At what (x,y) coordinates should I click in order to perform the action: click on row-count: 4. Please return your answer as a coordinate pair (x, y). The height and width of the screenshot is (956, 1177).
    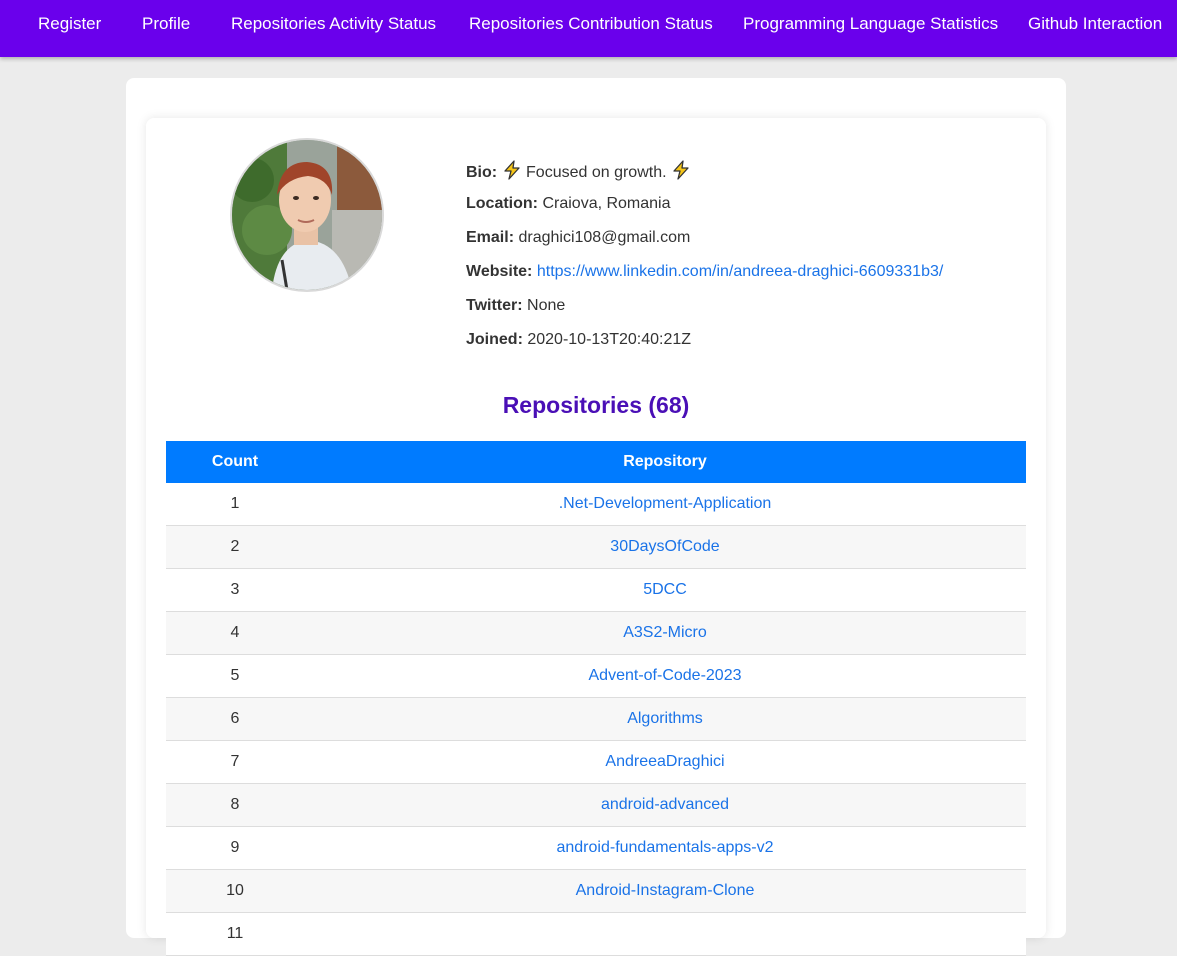
    Looking at the image, I should click on (235, 633).